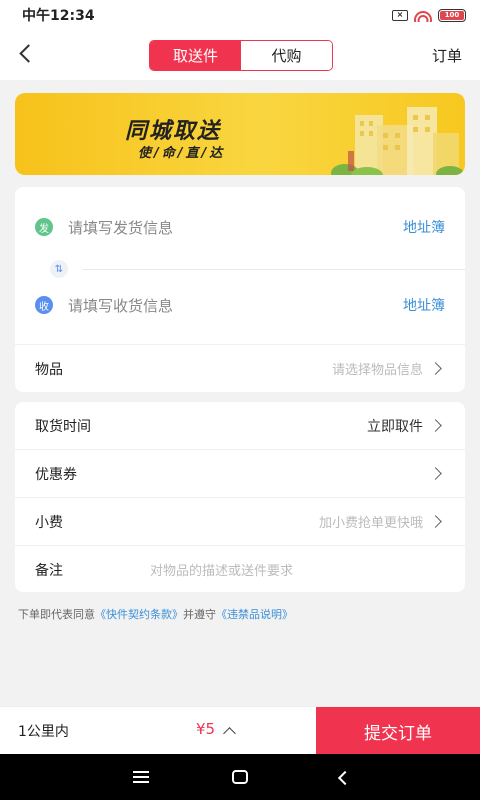  Describe the element at coordinates (377, 370) in the screenshot. I see `goods-placeholder: 请选择物品信息` at that location.